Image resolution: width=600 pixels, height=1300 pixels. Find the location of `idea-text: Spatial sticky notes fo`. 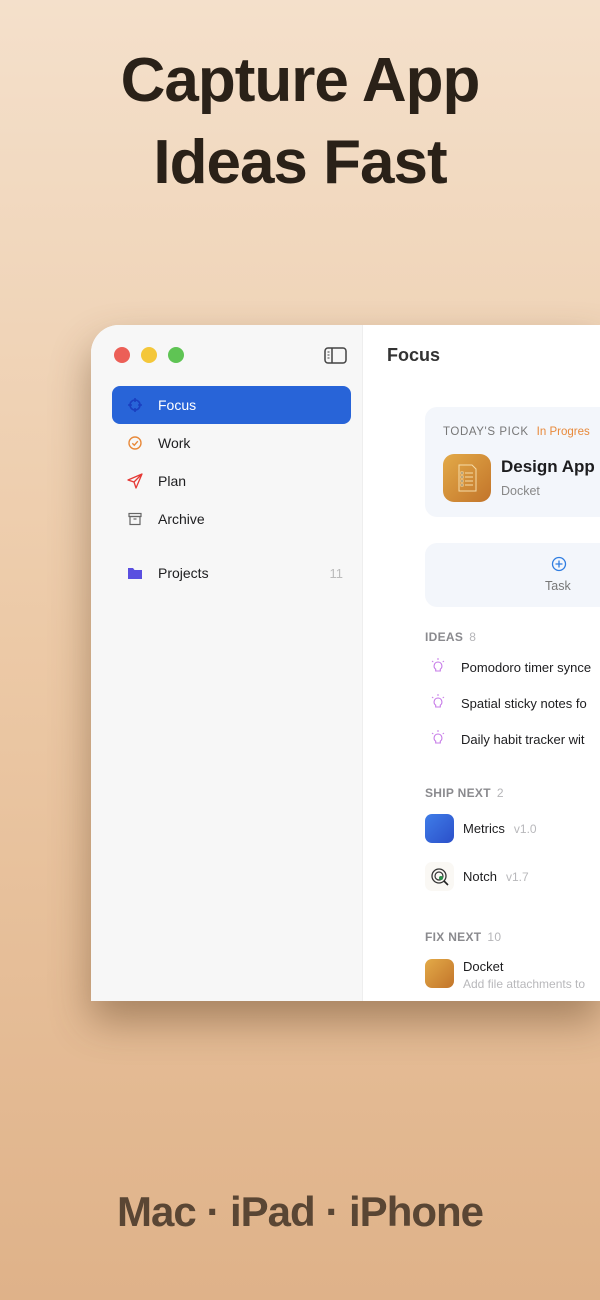

idea-text: Spatial sticky notes fo is located at coordinates (524, 703).